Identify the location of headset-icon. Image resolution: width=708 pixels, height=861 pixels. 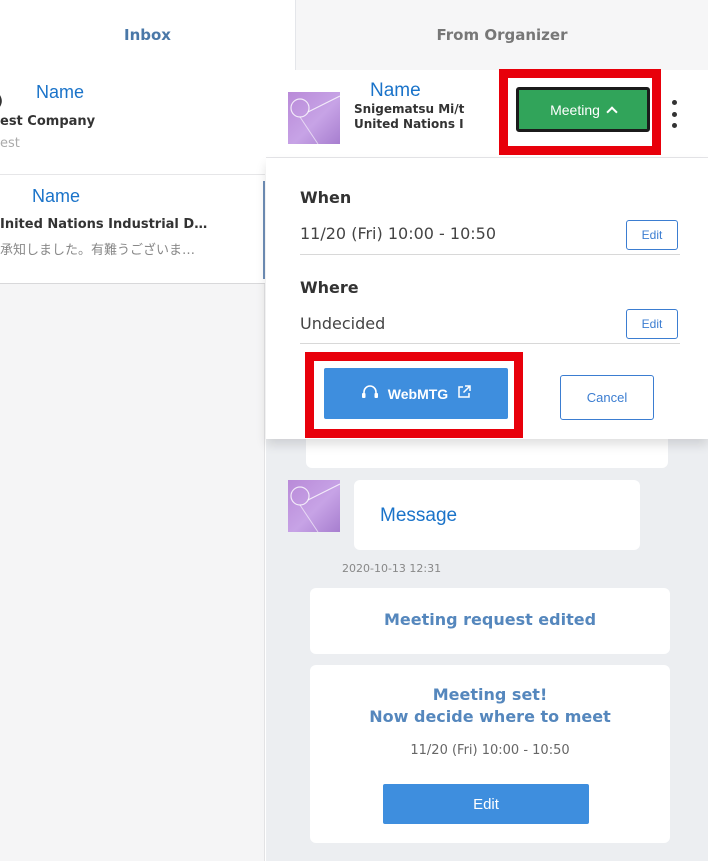
(370, 393).